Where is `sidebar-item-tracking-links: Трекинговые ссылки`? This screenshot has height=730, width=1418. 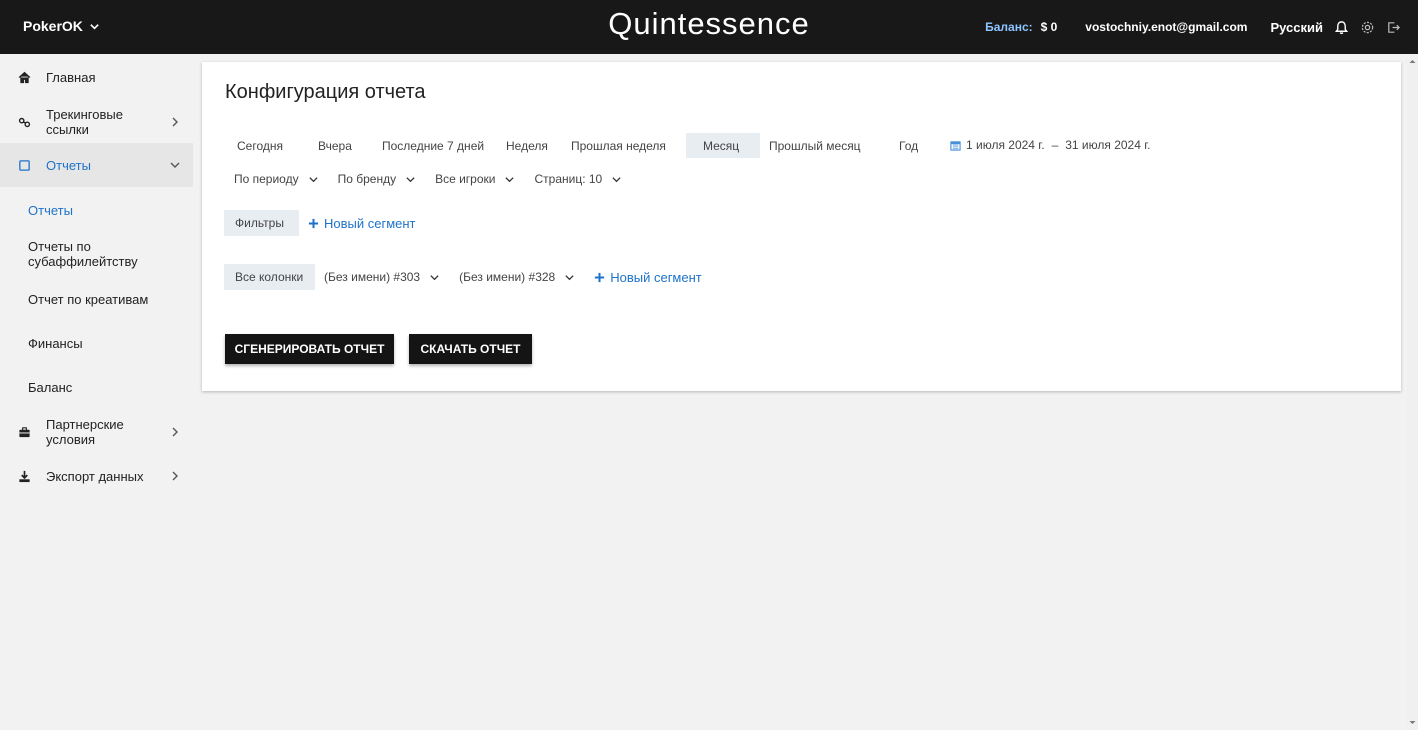
sidebar-item-tracking-links: Трекинговые ссылки is located at coordinates (96, 122).